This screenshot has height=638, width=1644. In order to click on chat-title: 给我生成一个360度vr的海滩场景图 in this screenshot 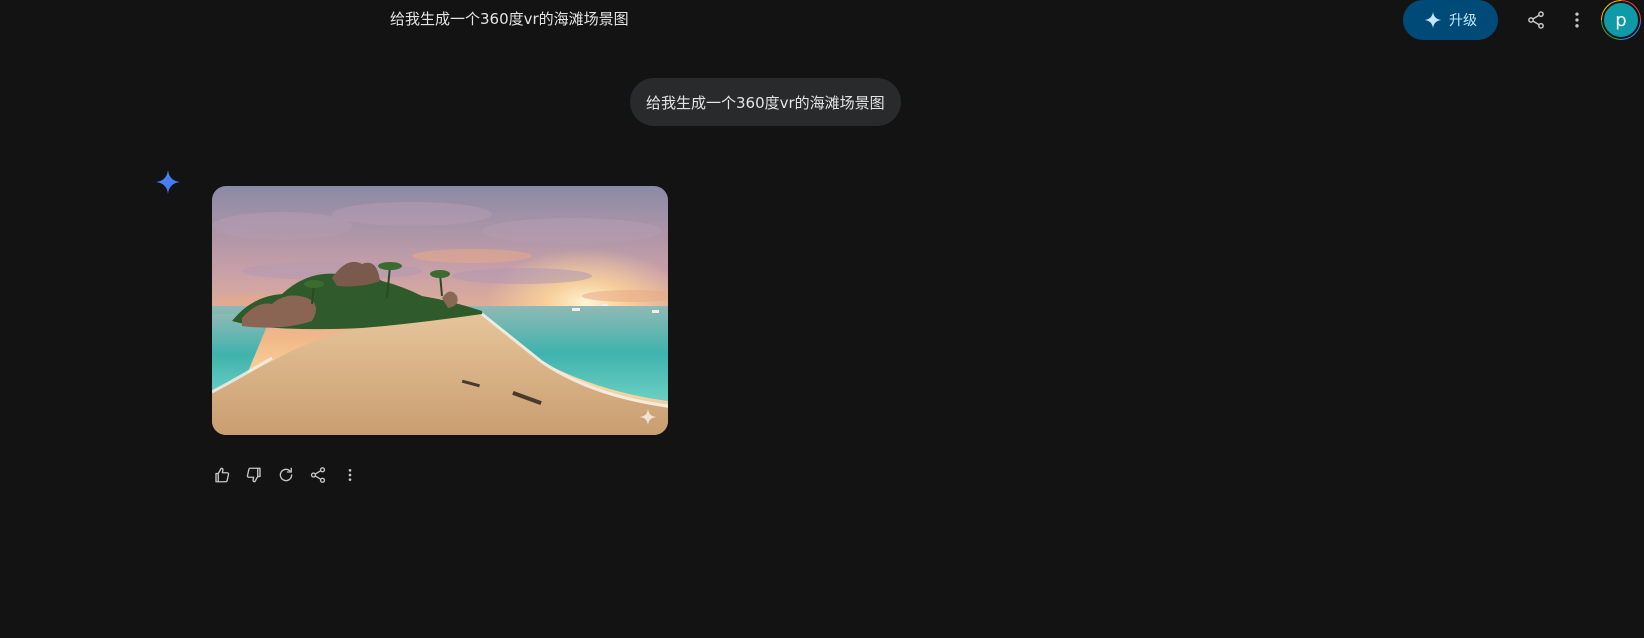, I will do `click(509, 19)`.